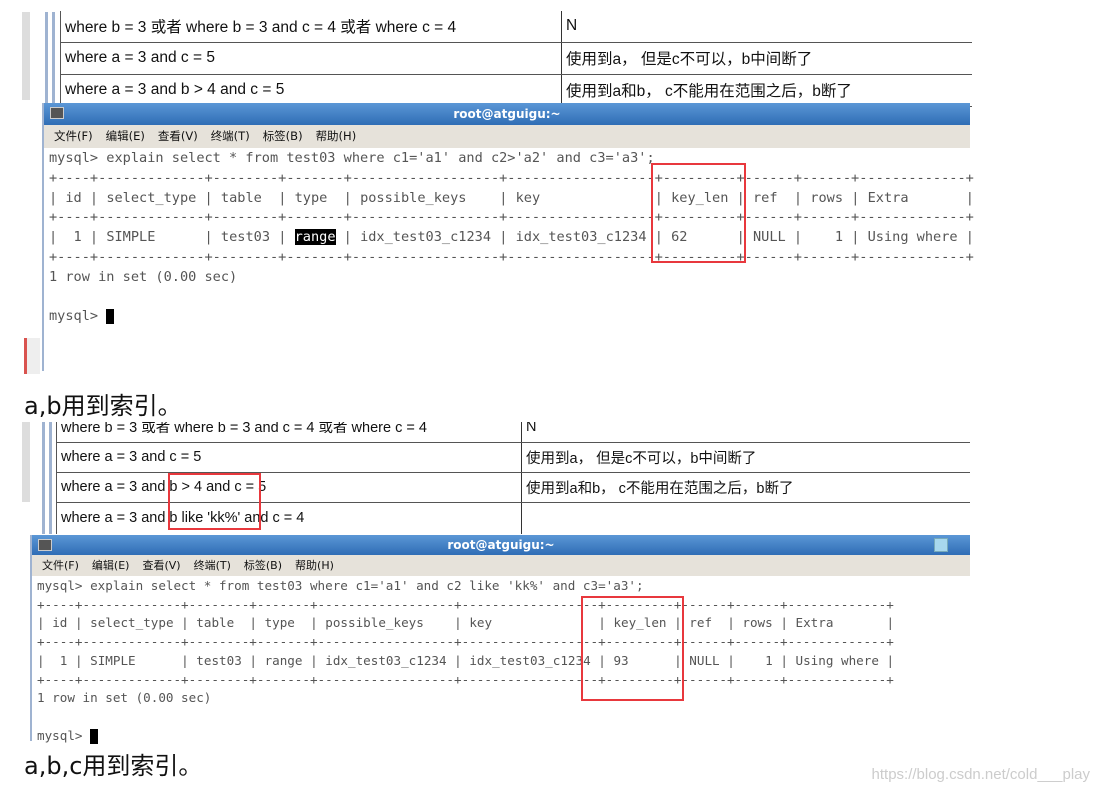 Image resolution: width=1098 pixels, height=791 pixels. Describe the element at coordinates (82, 316) in the screenshot. I see `prompt-line: mysql>` at that location.